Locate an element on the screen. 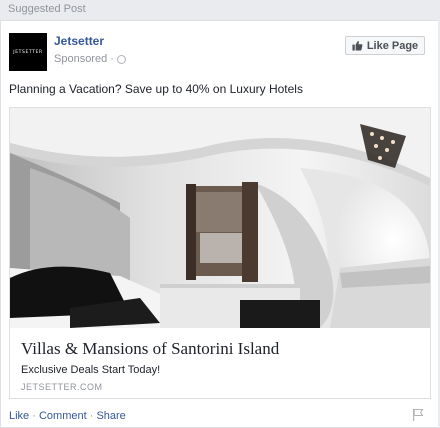 This screenshot has height=428, width=440. globe-icon is located at coordinates (121, 59).